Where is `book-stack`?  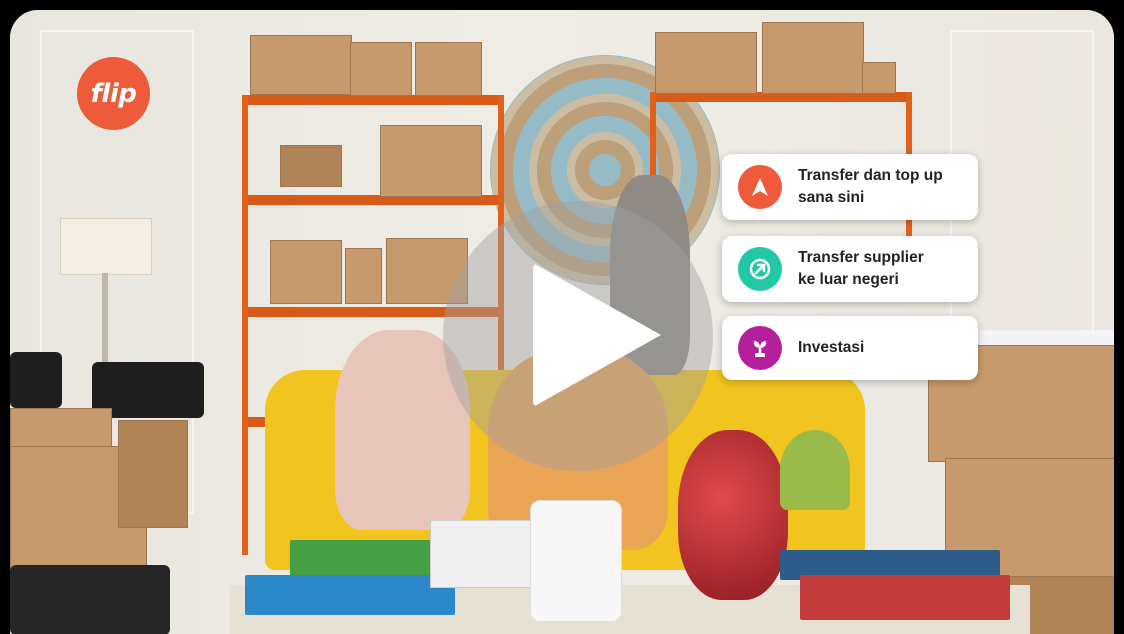 book-stack is located at coordinates (905, 597).